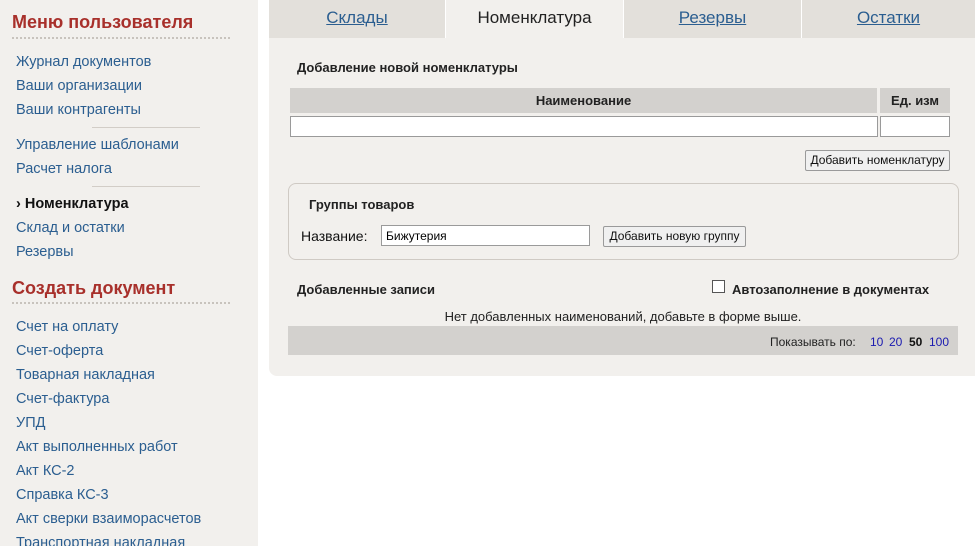 The height and width of the screenshot is (546, 975). What do you see at coordinates (366, 289) in the screenshot?
I see `added-records-title: Добавленные записи` at bounding box center [366, 289].